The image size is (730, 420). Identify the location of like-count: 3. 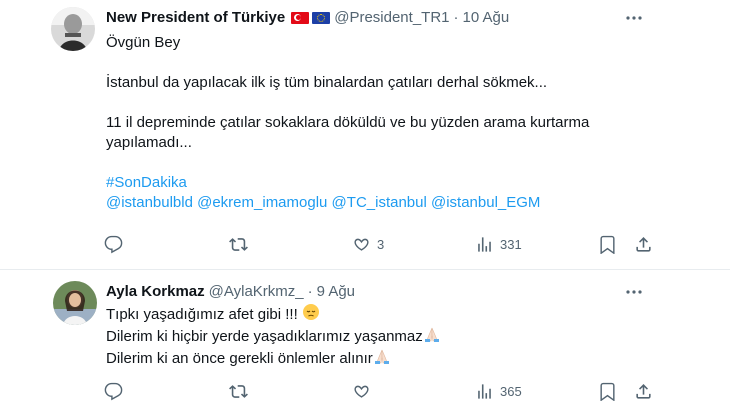
(381, 244).